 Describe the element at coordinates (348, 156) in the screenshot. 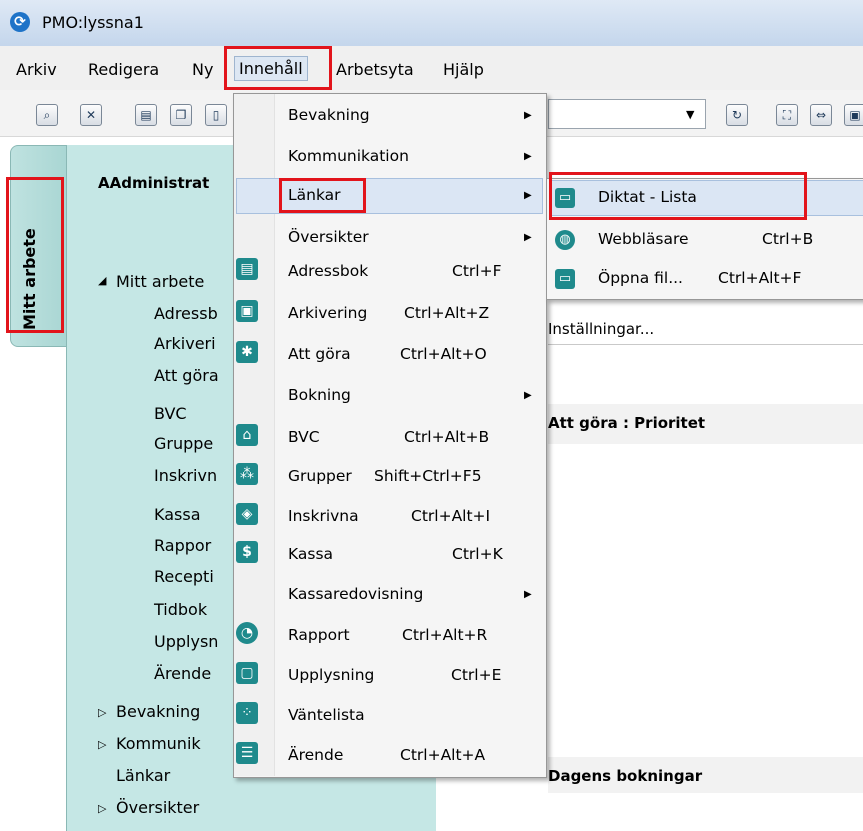

I see `menu-item-kommunikation: Kommunikation` at that location.